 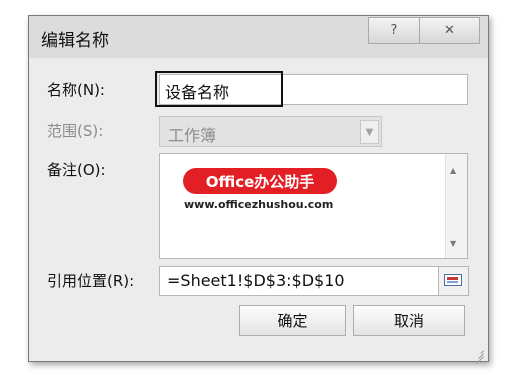 What do you see at coordinates (76, 170) in the screenshot?
I see `comment-label: 备注(O):` at bounding box center [76, 170].